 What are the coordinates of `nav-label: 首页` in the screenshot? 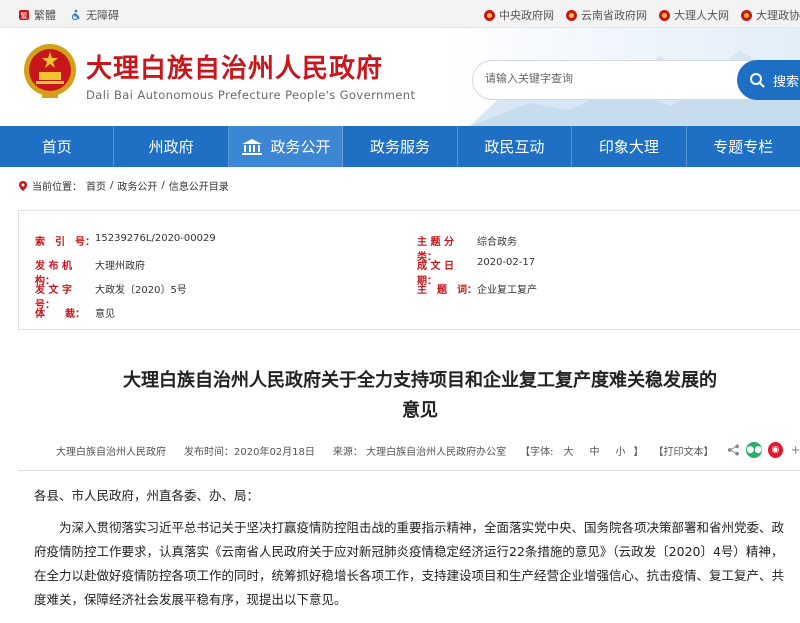 It's located at (56, 147).